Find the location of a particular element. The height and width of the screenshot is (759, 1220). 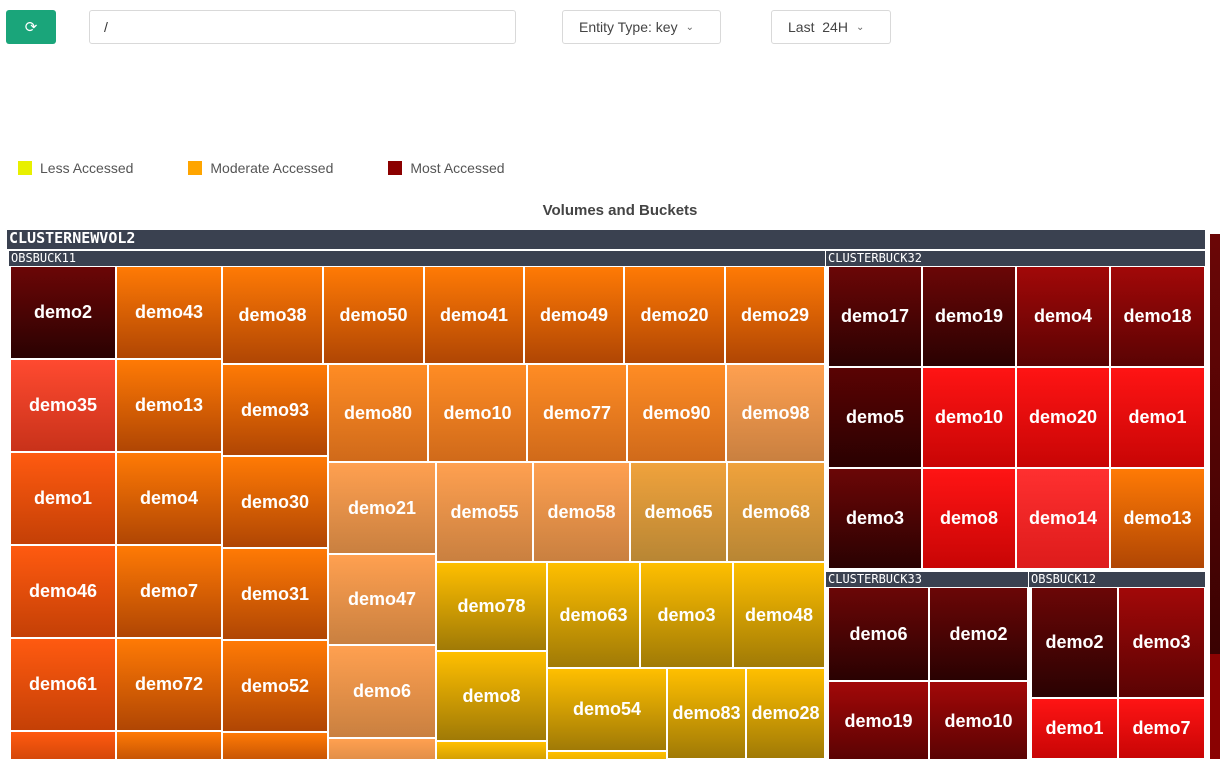

treemap-tile: demo78 is located at coordinates (491, 606).